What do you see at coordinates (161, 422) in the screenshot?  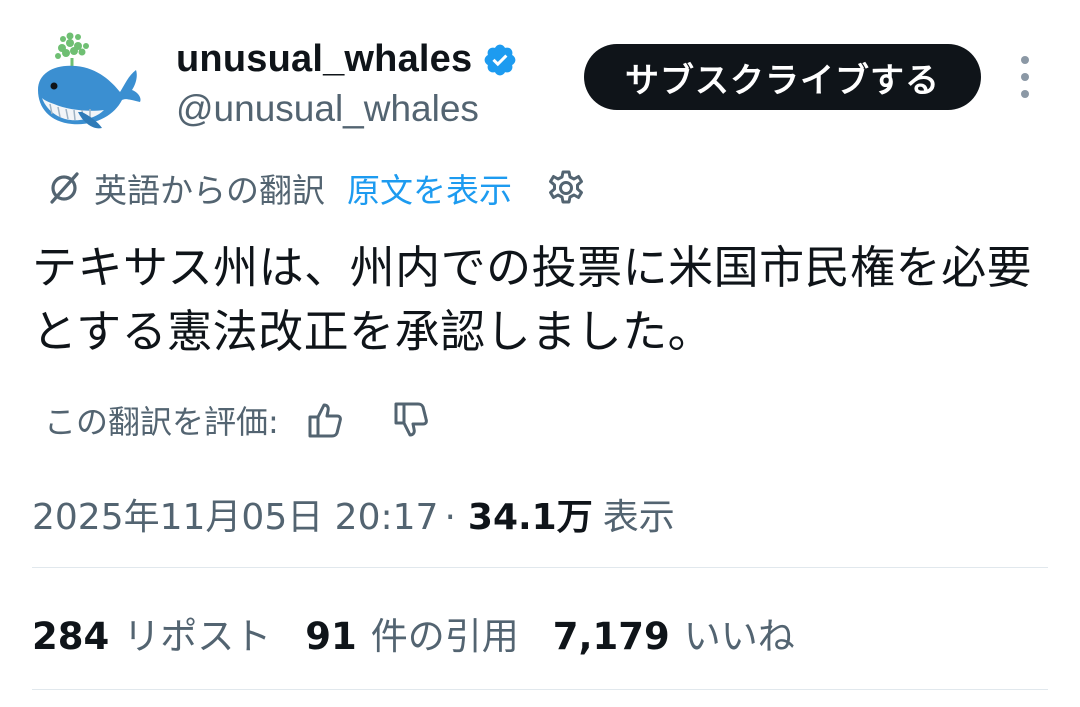 I see `rating-label: この翻訳を評価:` at bounding box center [161, 422].